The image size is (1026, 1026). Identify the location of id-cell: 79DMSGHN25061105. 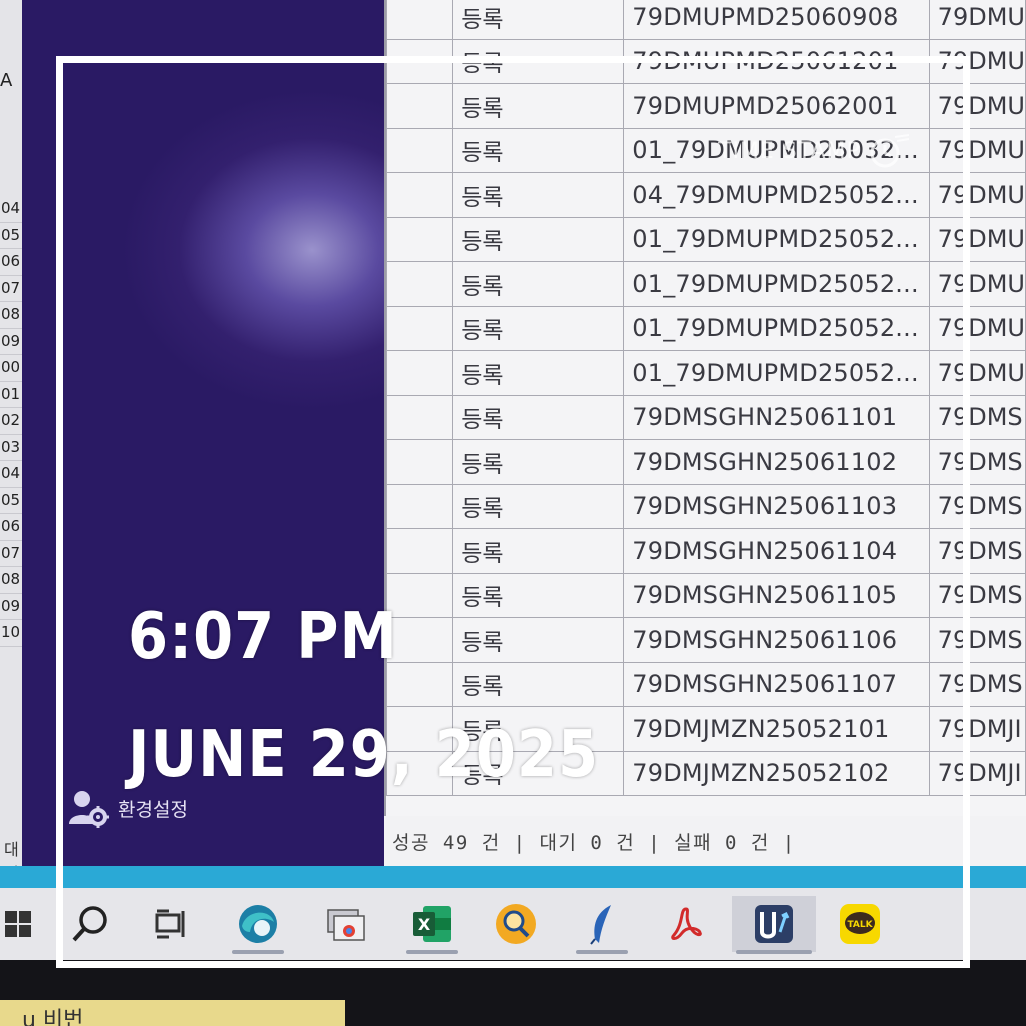
(776, 595).